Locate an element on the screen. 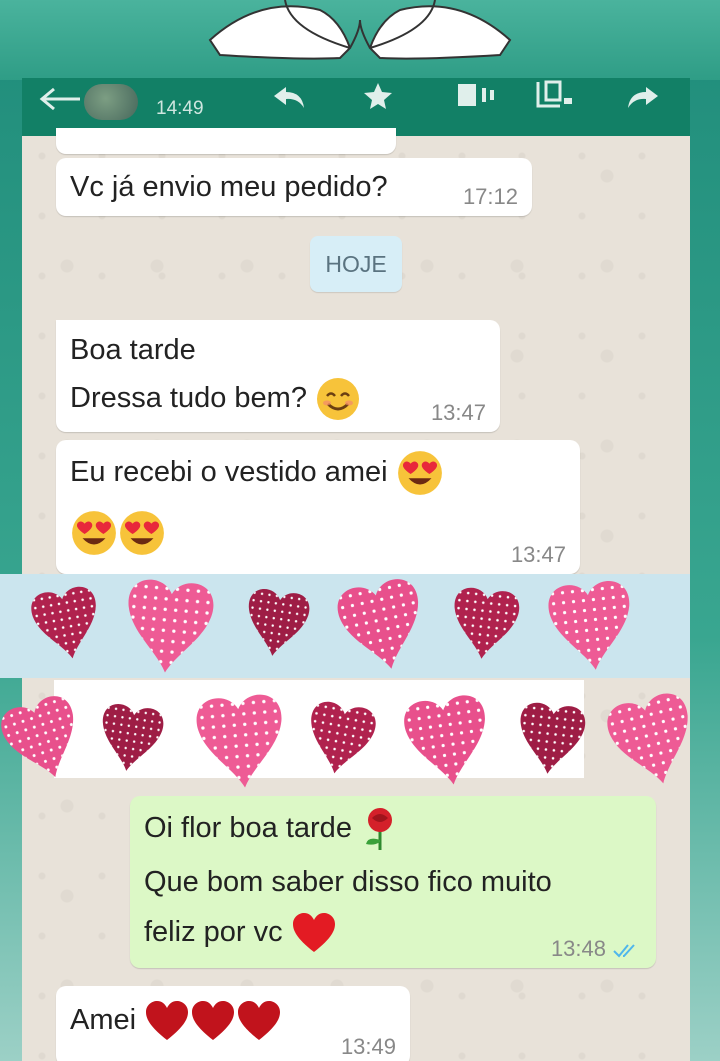 The width and height of the screenshot is (720, 1061). message-text-line2: Dressa tudo bem? is located at coordinates (215, 398).